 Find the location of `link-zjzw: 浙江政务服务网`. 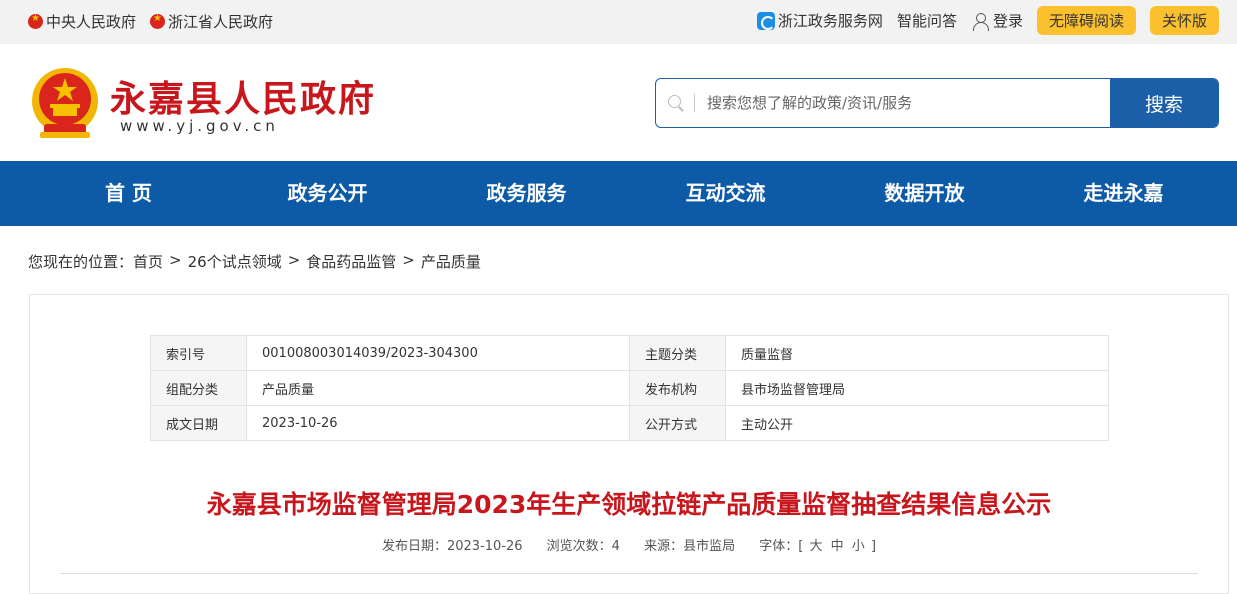

link-zjzw: 浙江政务服务网 is located at coordinates (819, 20).